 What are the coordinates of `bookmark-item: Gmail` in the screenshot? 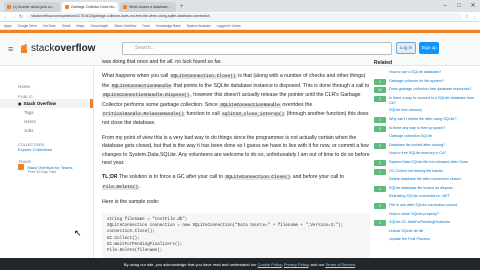 It's located at (66, 26).